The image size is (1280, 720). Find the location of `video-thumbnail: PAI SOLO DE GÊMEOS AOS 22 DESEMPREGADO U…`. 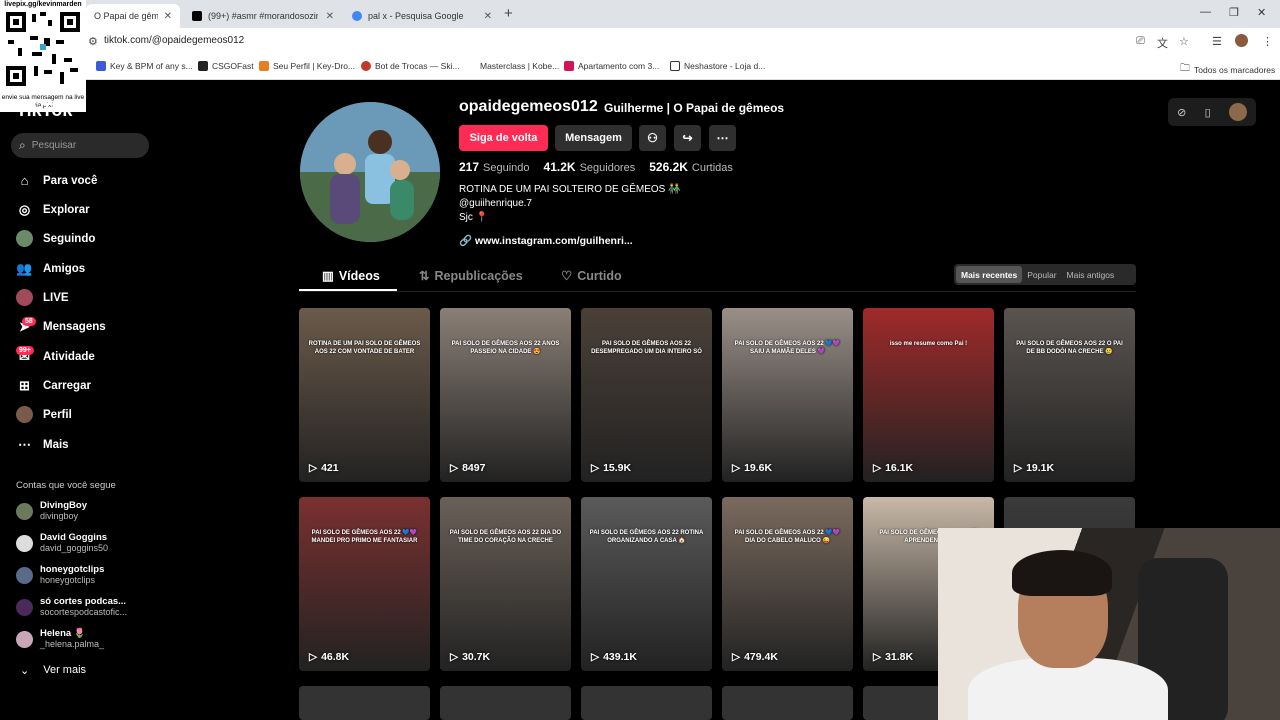

video-thumbnail: PAI SOLO DE GÊMEOS AOS 22 DESEMPREGADO U… is located at coordinates (646, 395).